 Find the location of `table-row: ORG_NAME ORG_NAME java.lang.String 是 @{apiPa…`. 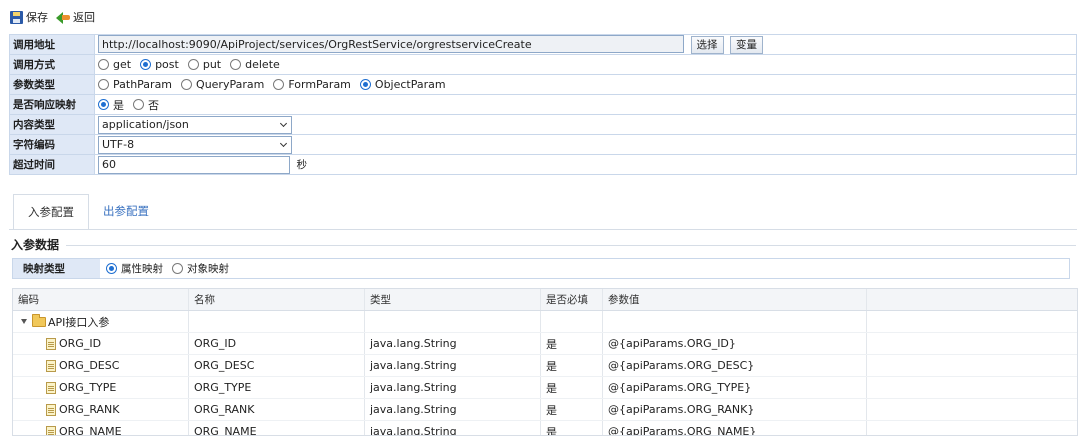

table-row: ORG_NAME ORG_NAME java.lang.String 是 @{apiPa… is located at coordinates (545, 428).